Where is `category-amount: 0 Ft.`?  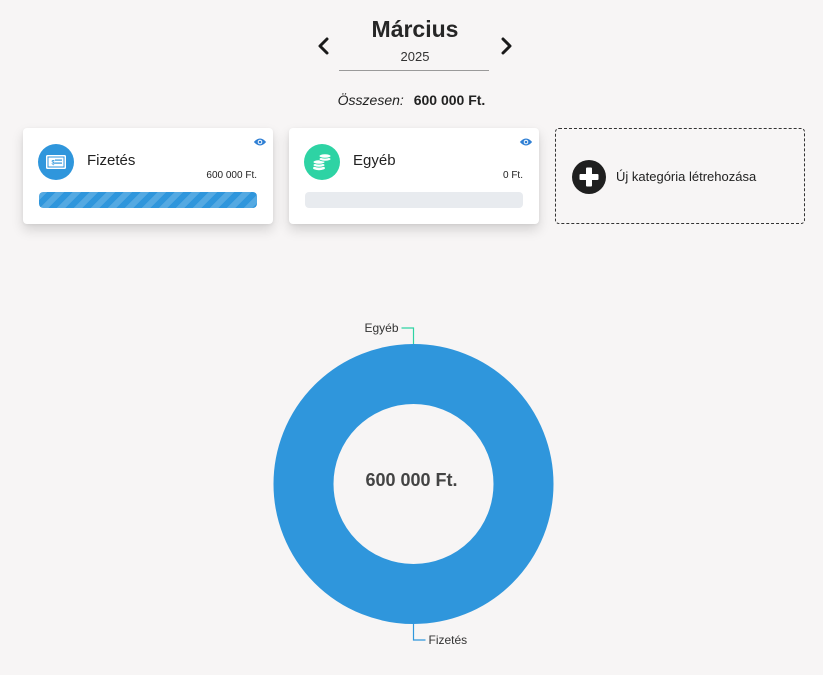
category-amount: 0 Ft. is located at coordinates (512, 175).